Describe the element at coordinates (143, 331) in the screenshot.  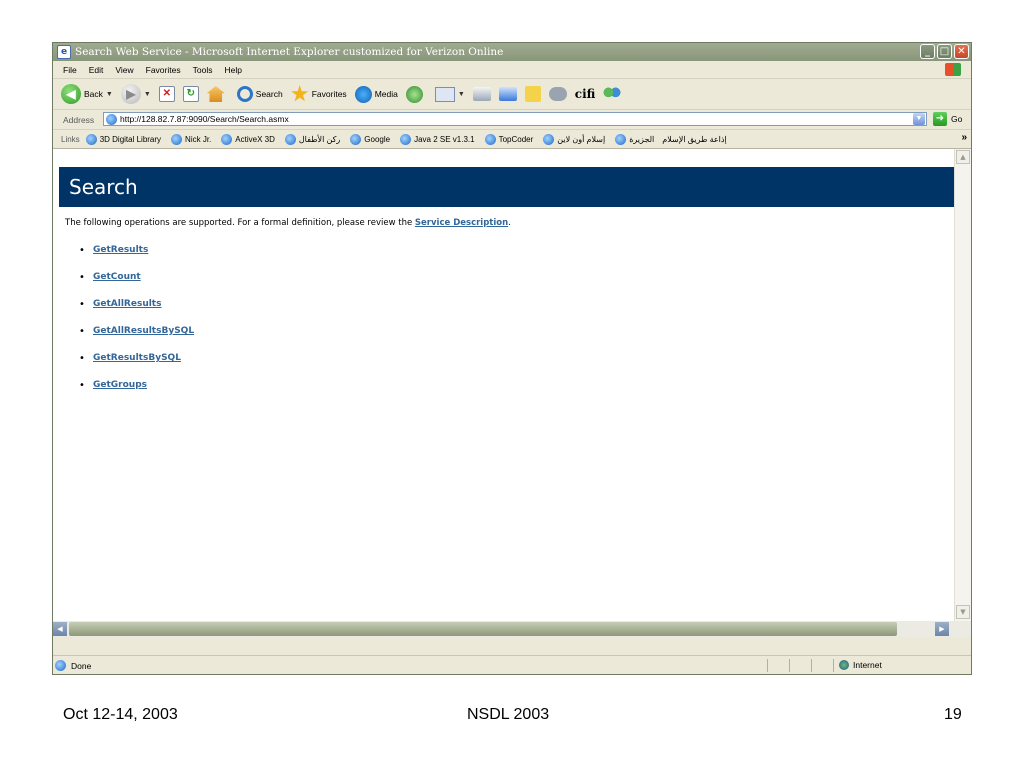
I see `operation-link-getallresultsbysql: GetAllResultsBySQL` at that location.